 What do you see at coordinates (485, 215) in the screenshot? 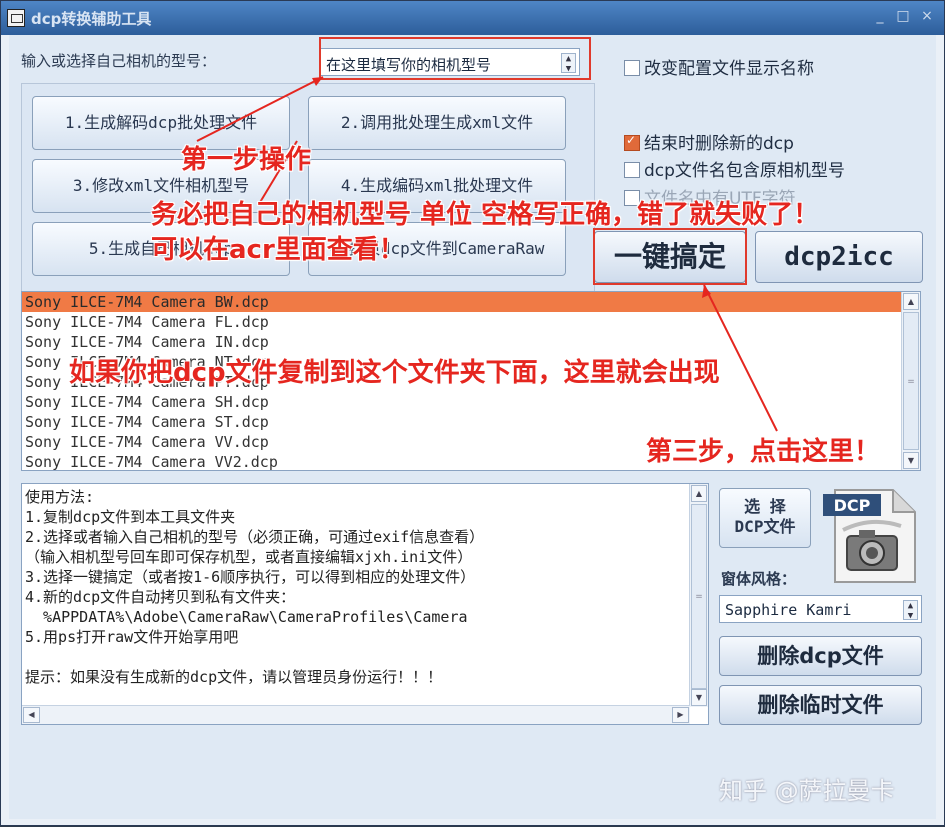
I see `annotation-step2-line1: 务必把自己的相机型号 单位 空格写正确，错了就失败了！` at bounding box center [485, 215].